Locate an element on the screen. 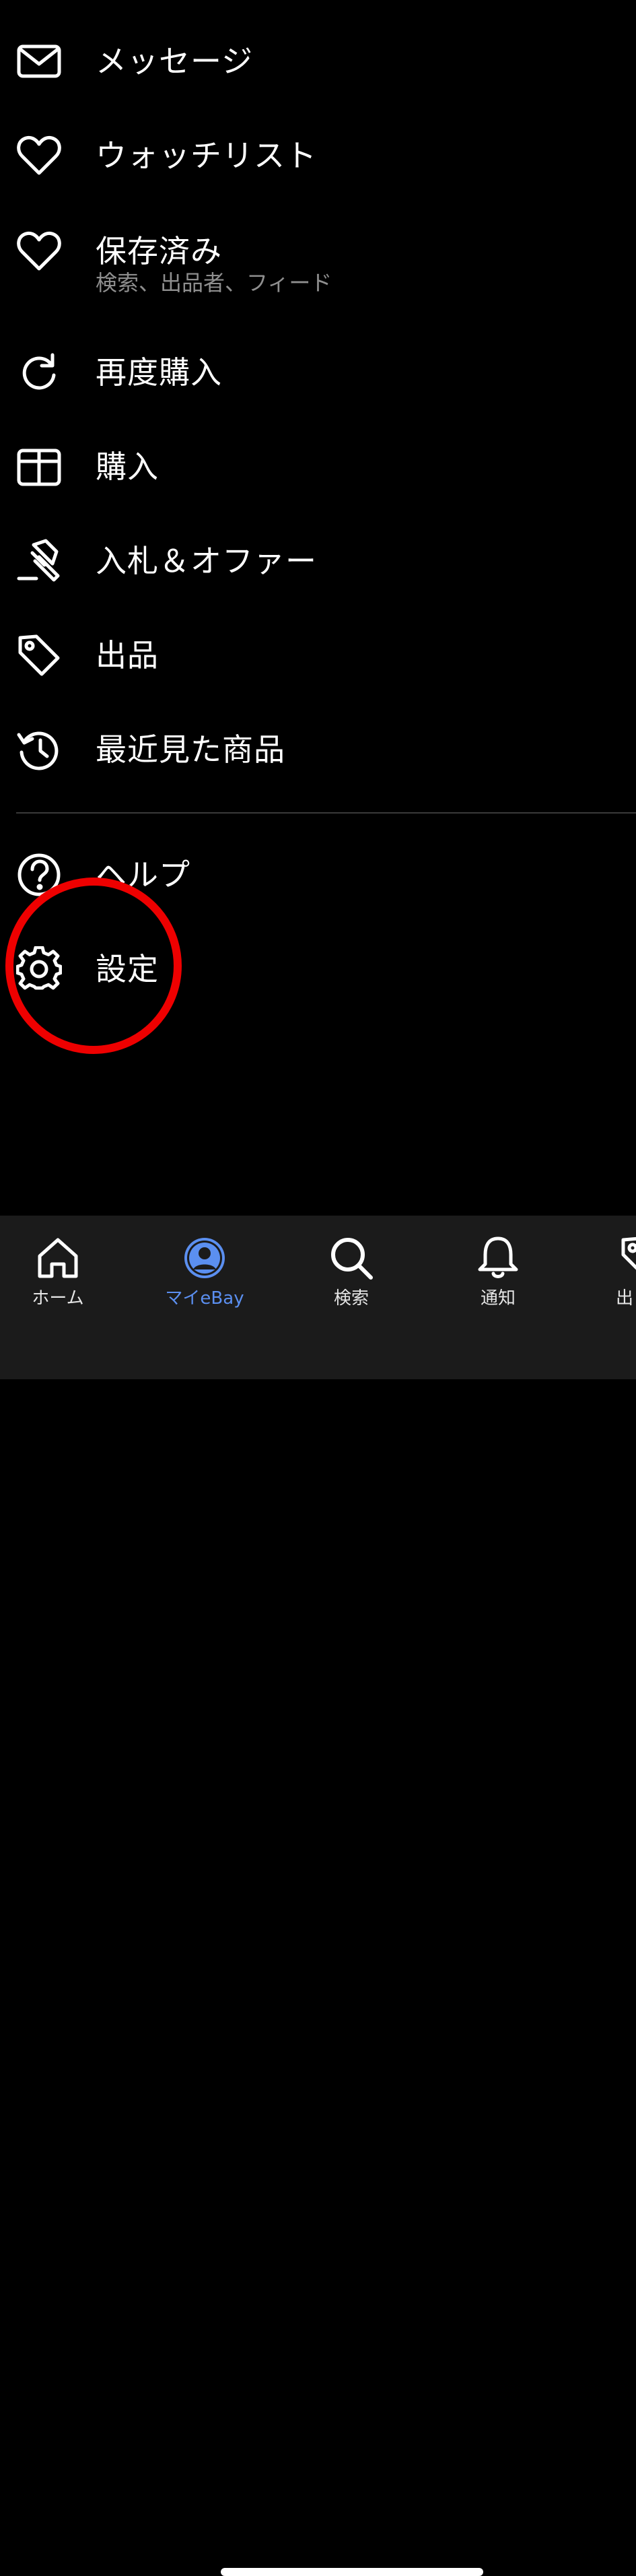 The height and width of the screenshot is (2576, 636). menu-item-messages: メッセージ is located at coordinates (318, 61).